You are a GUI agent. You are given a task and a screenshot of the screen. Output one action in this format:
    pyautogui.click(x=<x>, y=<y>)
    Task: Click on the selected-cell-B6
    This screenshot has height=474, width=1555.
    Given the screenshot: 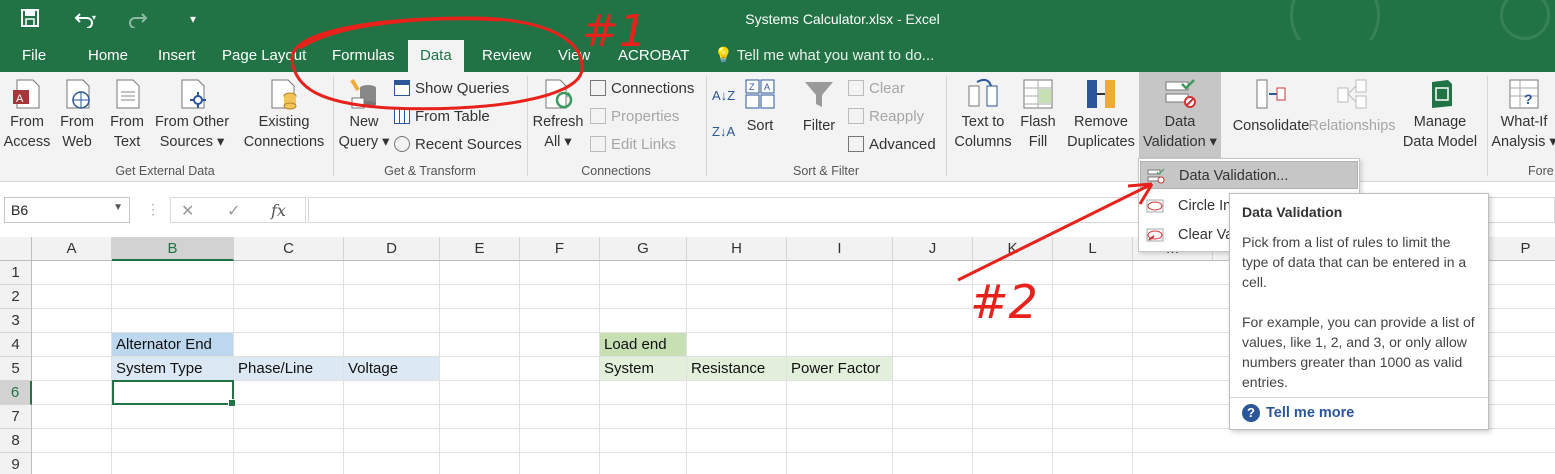 What is the action you would take?
    pyautogui.click(x=174, y=393)
    